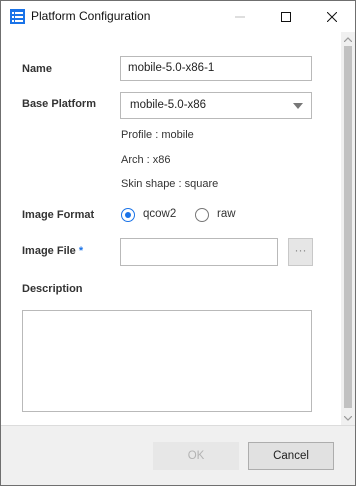 The width and height of the screenshot is (356, 486). Describe the element at coordinates (58, 215) in the screenshot. I see `image-format-label: Image Format` at that location.